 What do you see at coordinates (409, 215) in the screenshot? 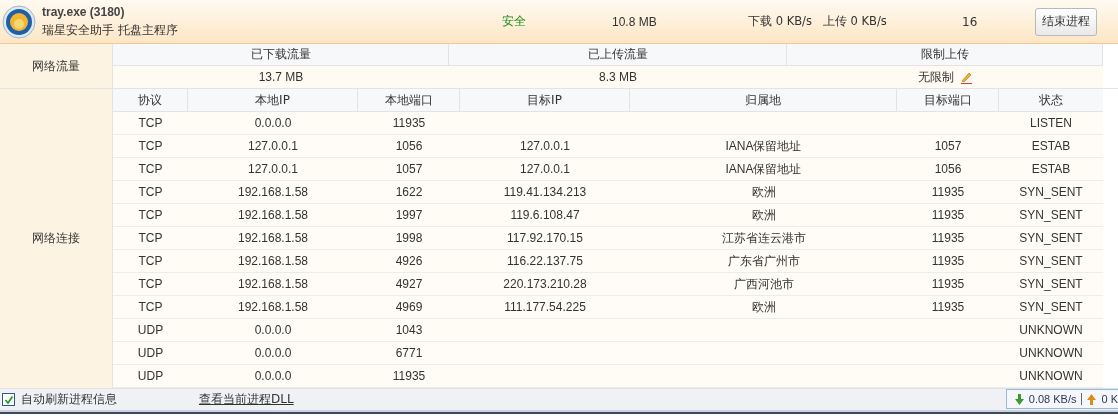
I see `table-cell: 1997` at bounding box center [409, 215].